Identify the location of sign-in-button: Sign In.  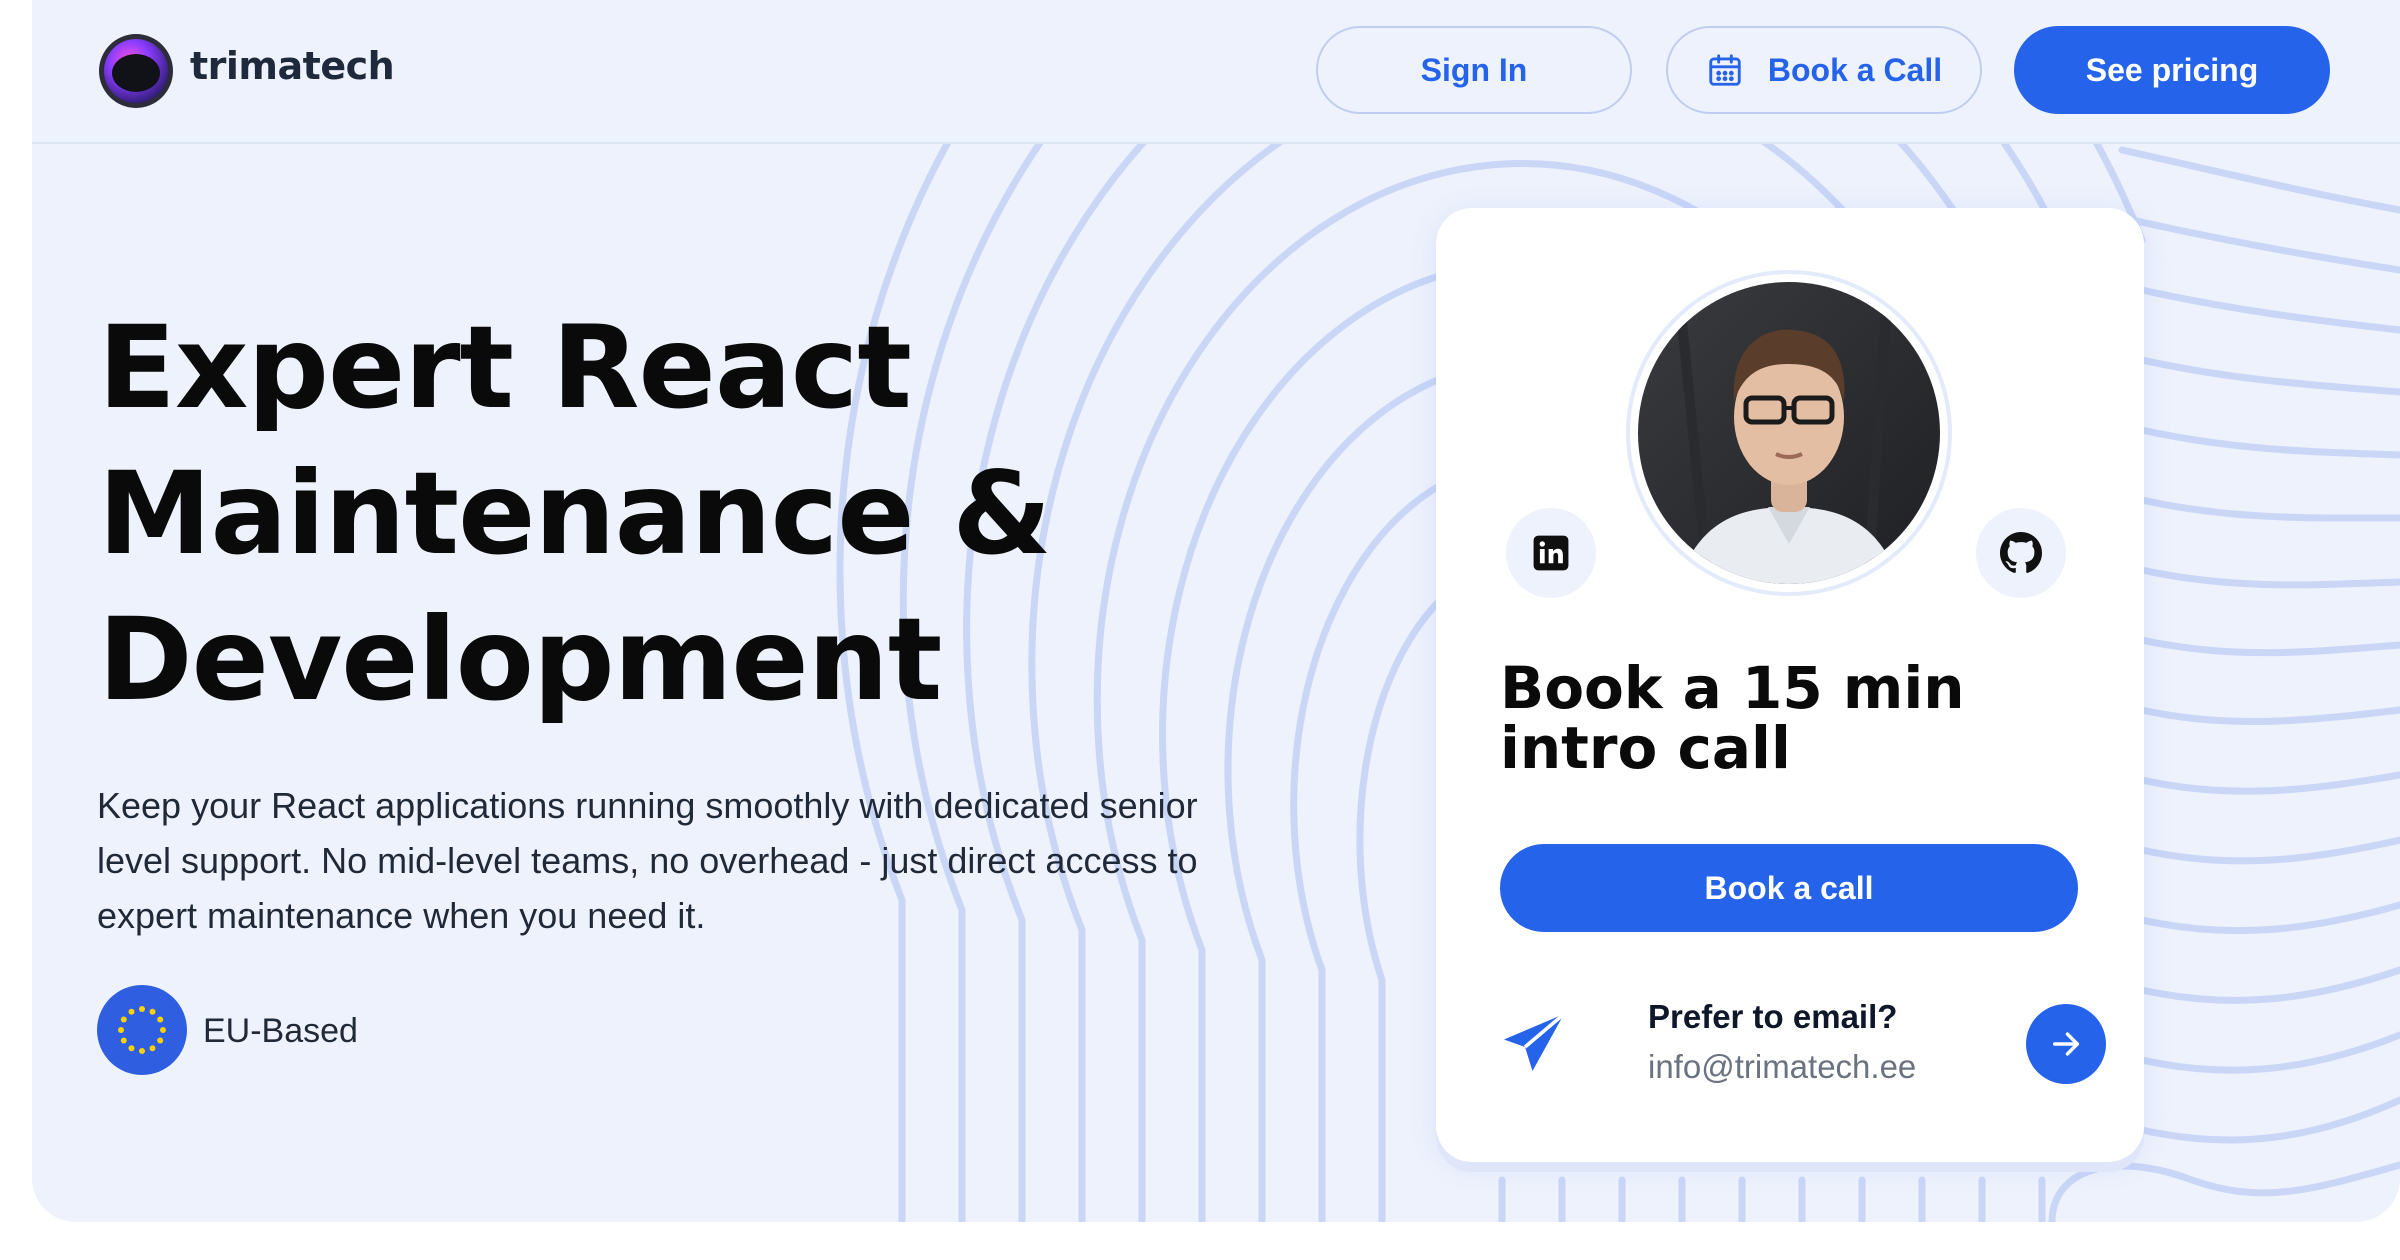
(1474, 70).